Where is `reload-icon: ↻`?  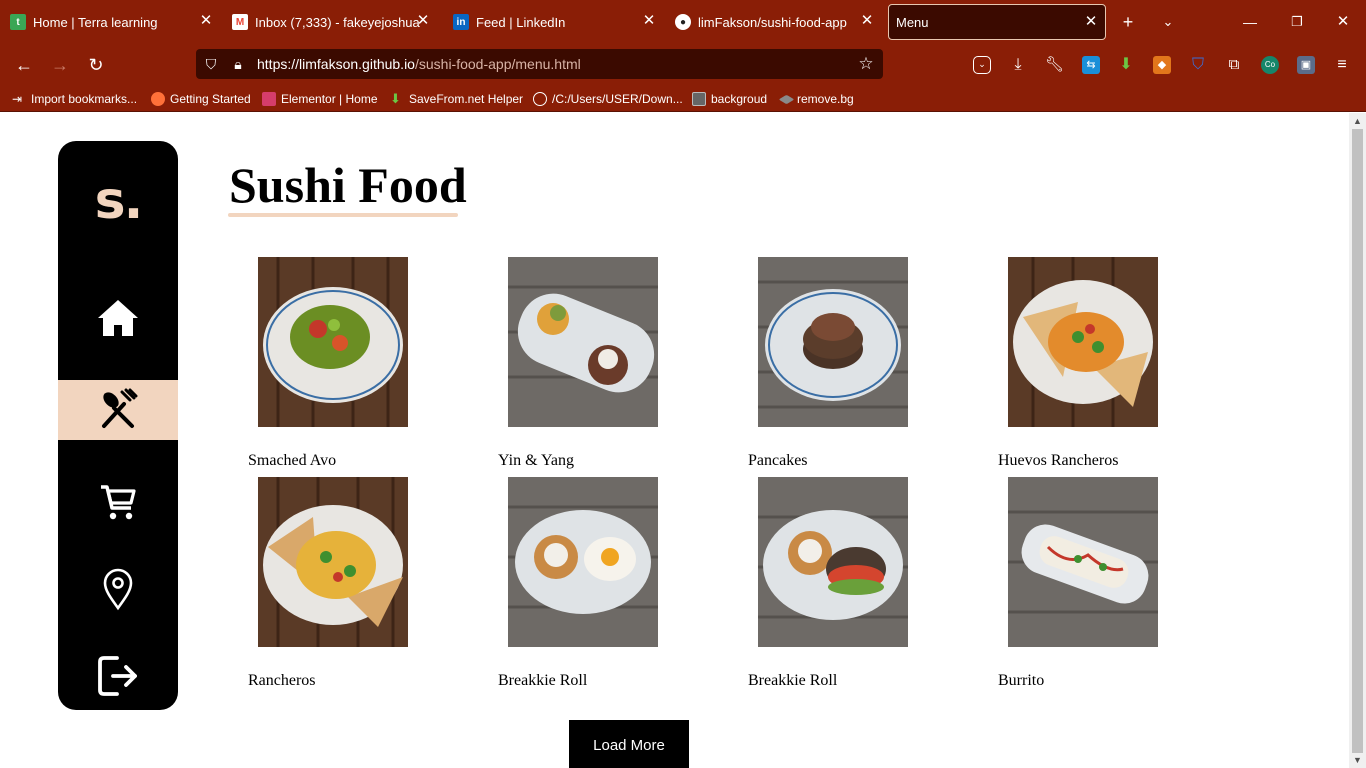
reload-icon: ↻ is located at coordinates (96, 65).